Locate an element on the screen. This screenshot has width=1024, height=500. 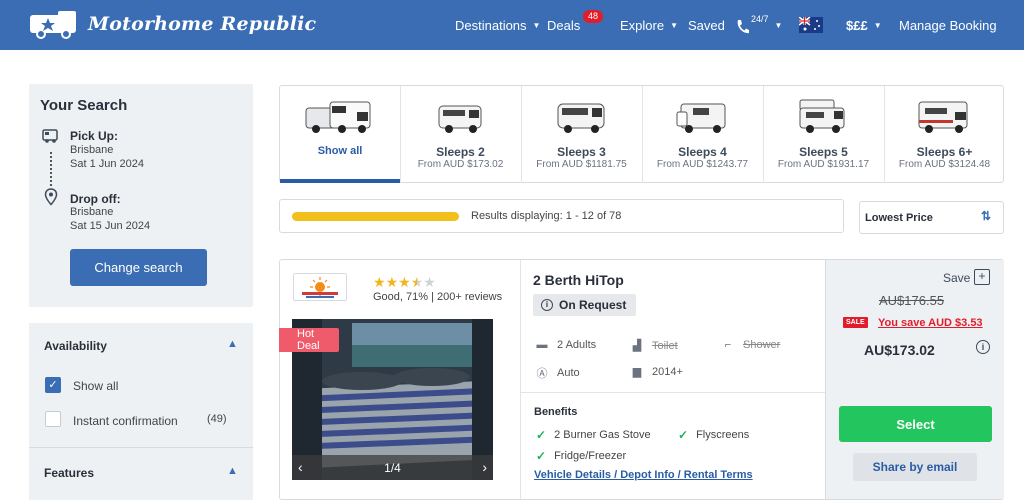
sort-dropdown: Lowest Price ⇅ is located at coordinates (931, 217).